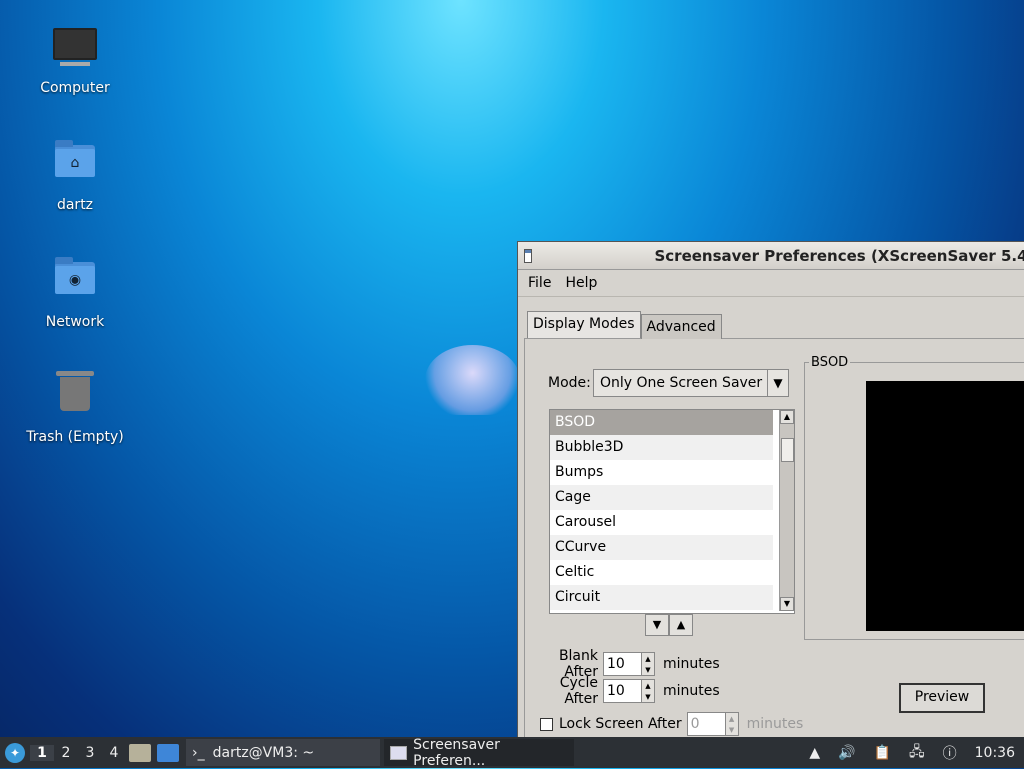  I want to click on chevron-down-icon: ▼, so click(777, 383).